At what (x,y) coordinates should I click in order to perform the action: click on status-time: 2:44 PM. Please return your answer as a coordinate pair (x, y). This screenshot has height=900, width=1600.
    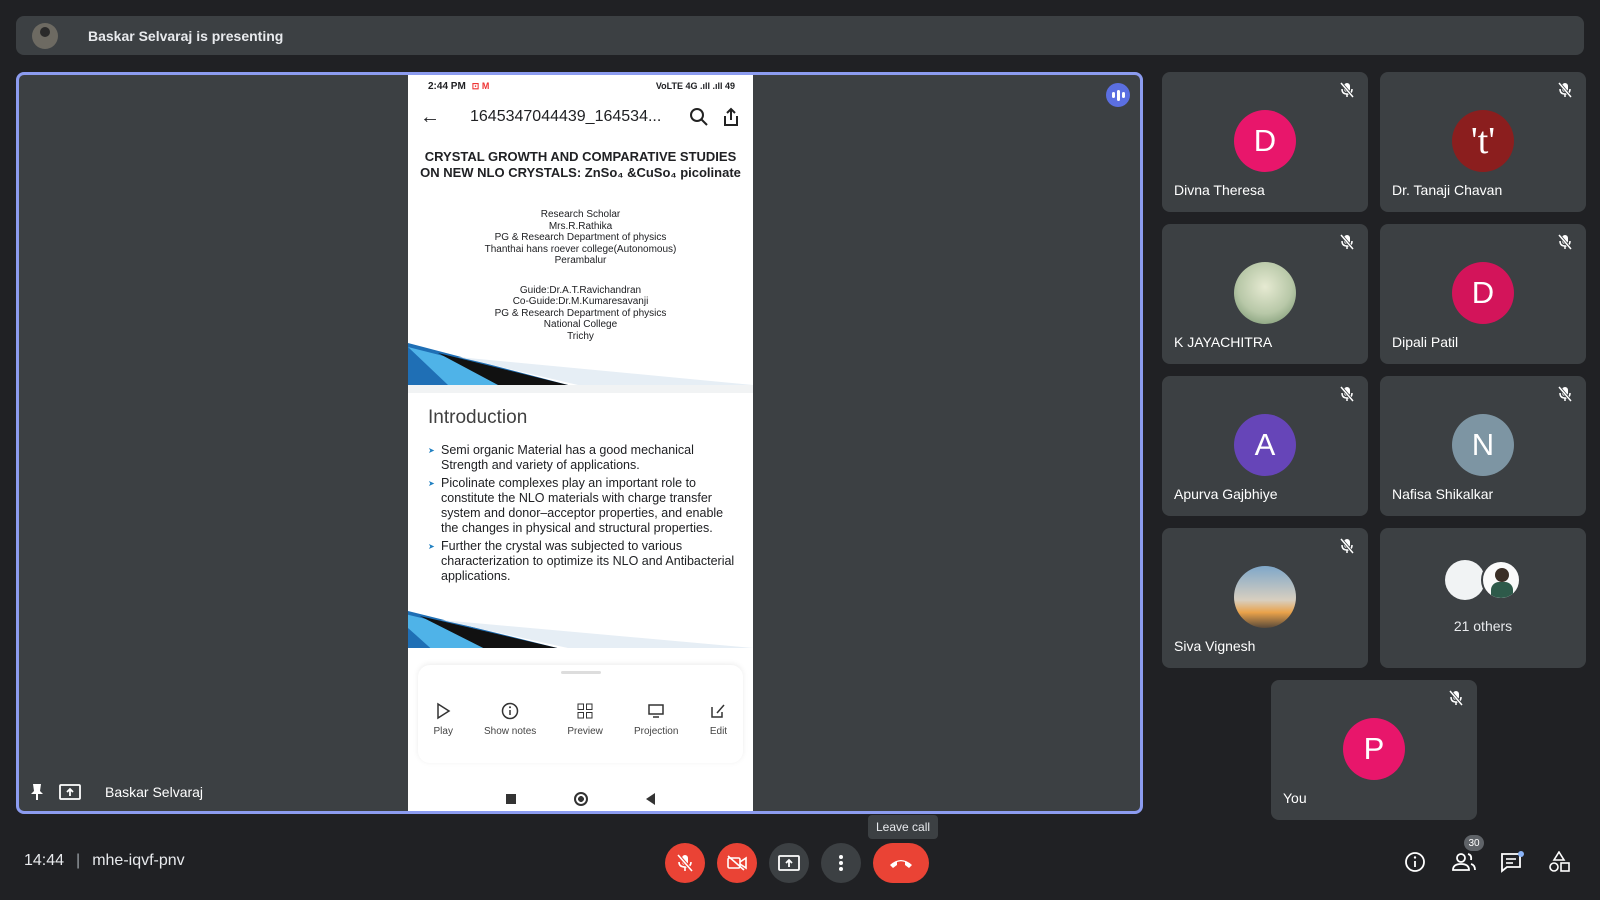
    Looking at the image, I should click on (447, 86).